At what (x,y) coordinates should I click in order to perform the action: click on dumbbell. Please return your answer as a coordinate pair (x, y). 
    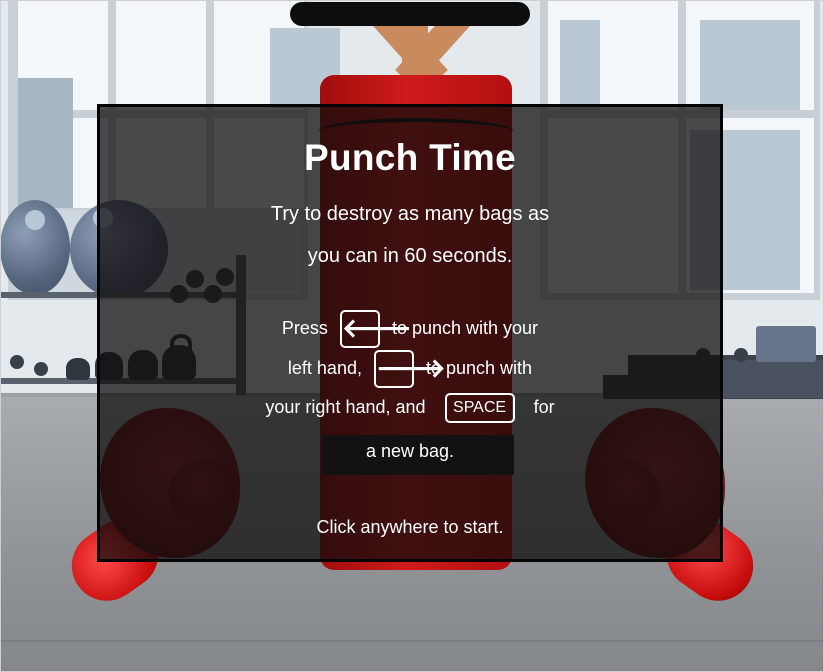
    Looking at the image, I should click on (17, 362).